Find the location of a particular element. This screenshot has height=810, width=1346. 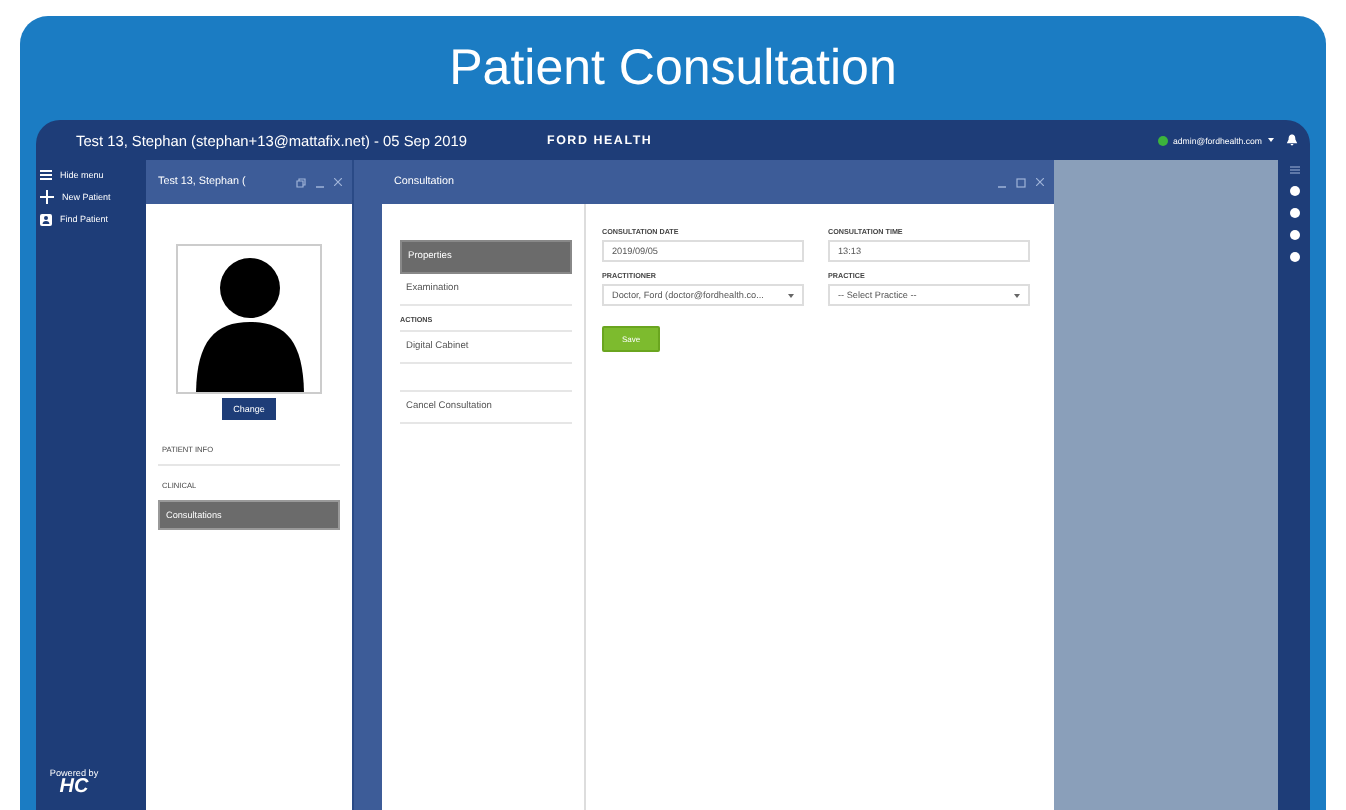

person-card-icon is located at coordinates (46, 219).